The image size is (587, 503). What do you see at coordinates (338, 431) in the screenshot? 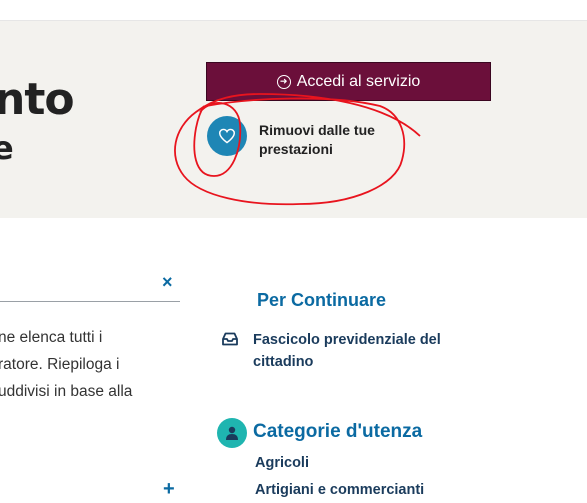
I see `categories-heading: Categorie d'utenza` at bounding box center [338, 431].